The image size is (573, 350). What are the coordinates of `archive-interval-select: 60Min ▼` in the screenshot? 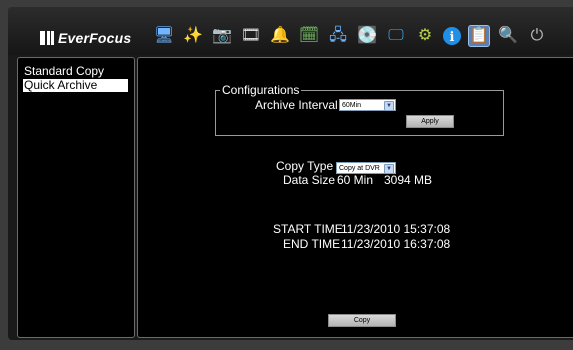 It's located at (367, 105).